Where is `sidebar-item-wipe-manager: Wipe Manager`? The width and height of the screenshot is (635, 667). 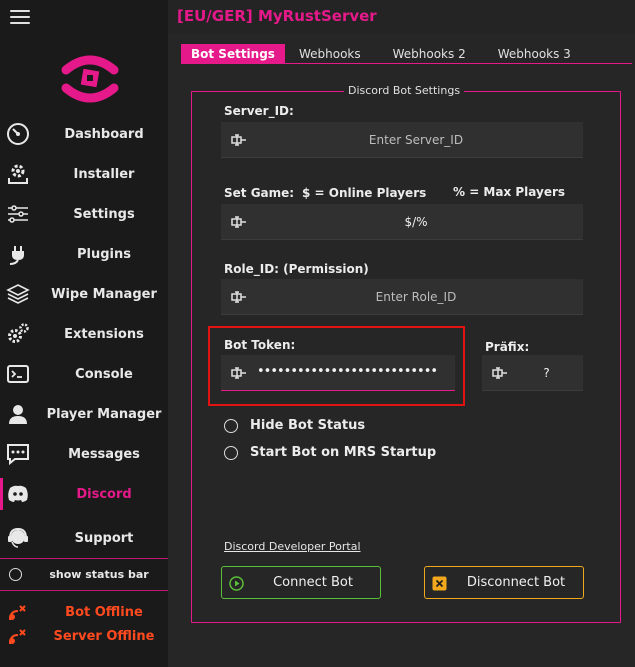 sidebar-item-wipe-manager: Wipe Manager is located at coordinates (84, 294).